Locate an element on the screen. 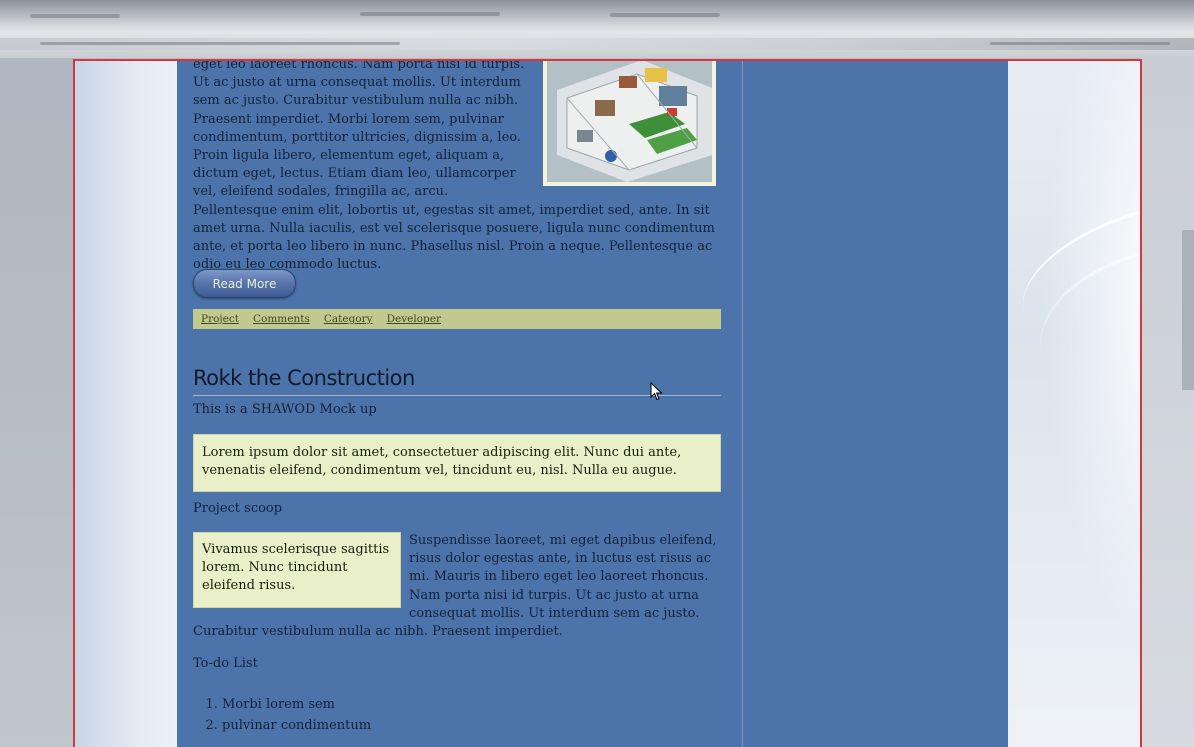 The width and height of the screenshot is (1194, 747). todo-label: To-do List is located at coordinates (225, 663).